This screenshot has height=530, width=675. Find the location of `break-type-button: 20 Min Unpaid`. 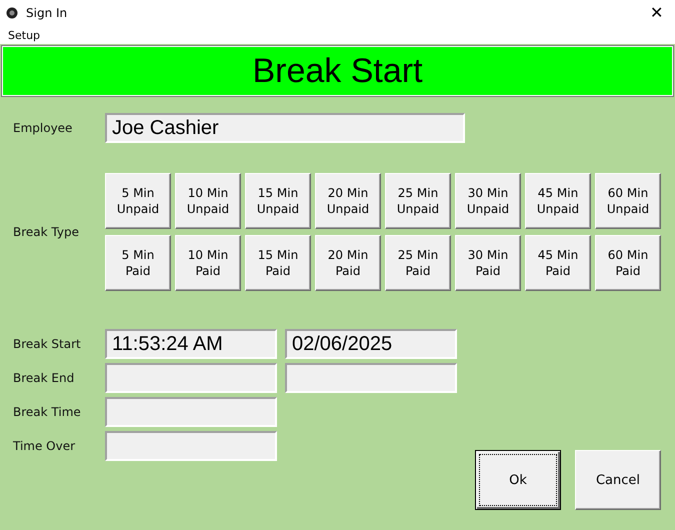

break-type-button: 20 Min Unpaid is located at coordinates (348, 201).